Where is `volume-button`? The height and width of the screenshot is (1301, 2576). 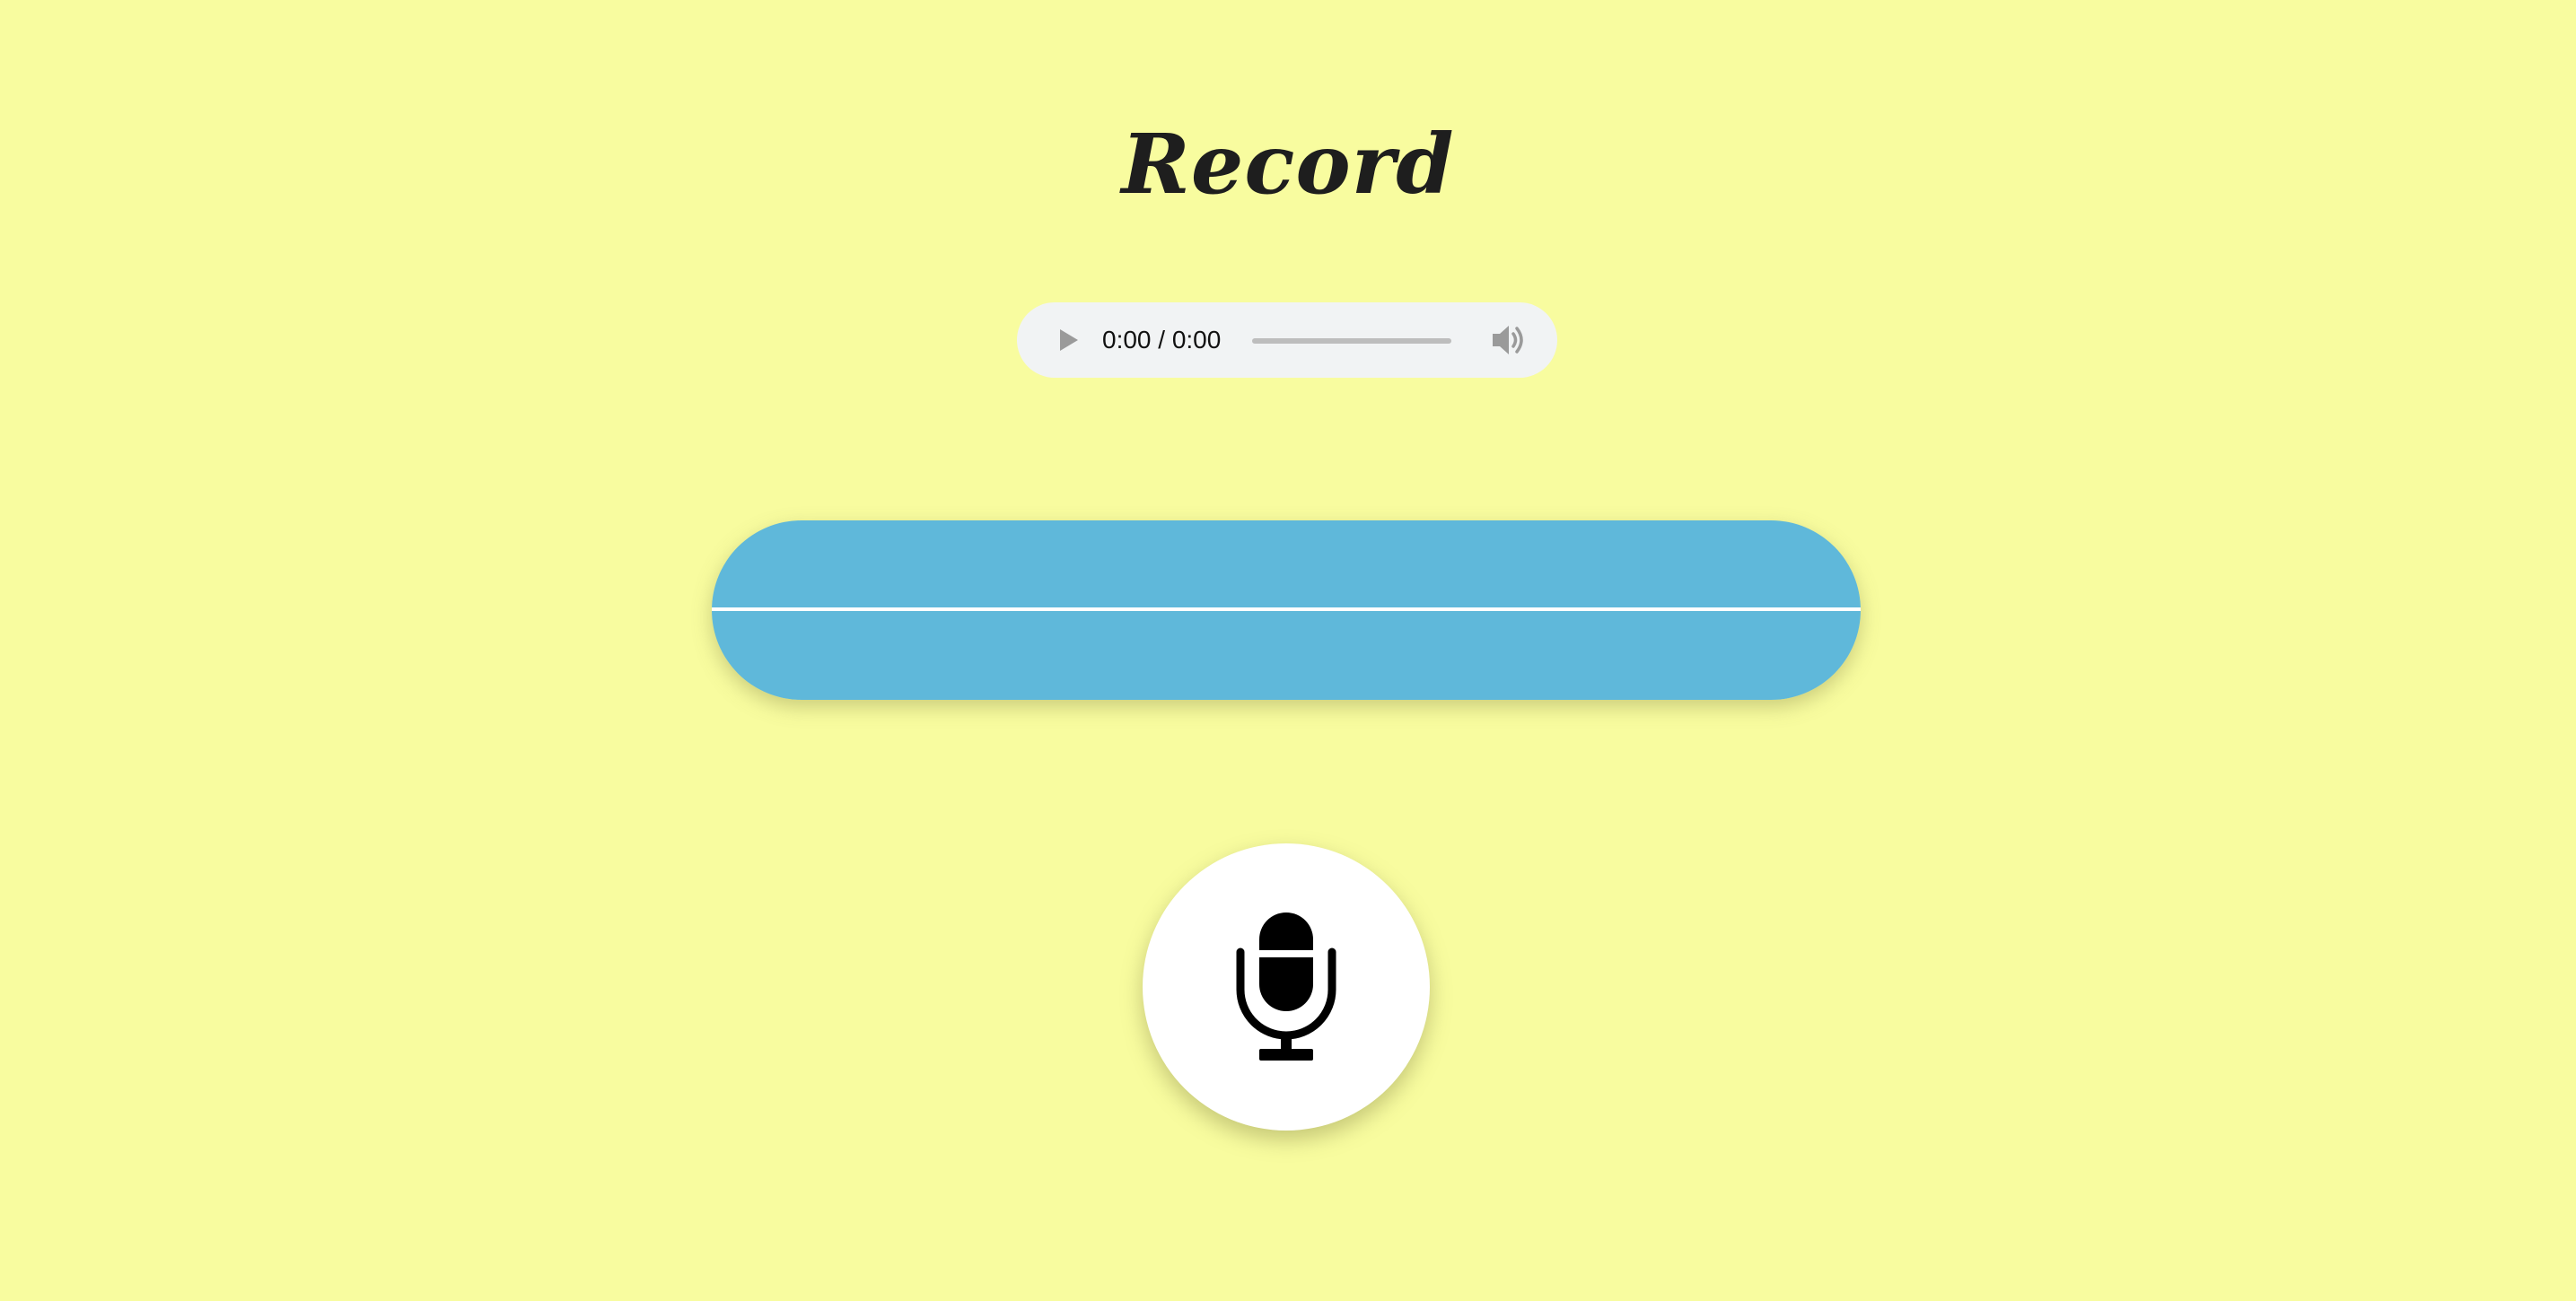 volume-button is located at coordinates (1508, 340).